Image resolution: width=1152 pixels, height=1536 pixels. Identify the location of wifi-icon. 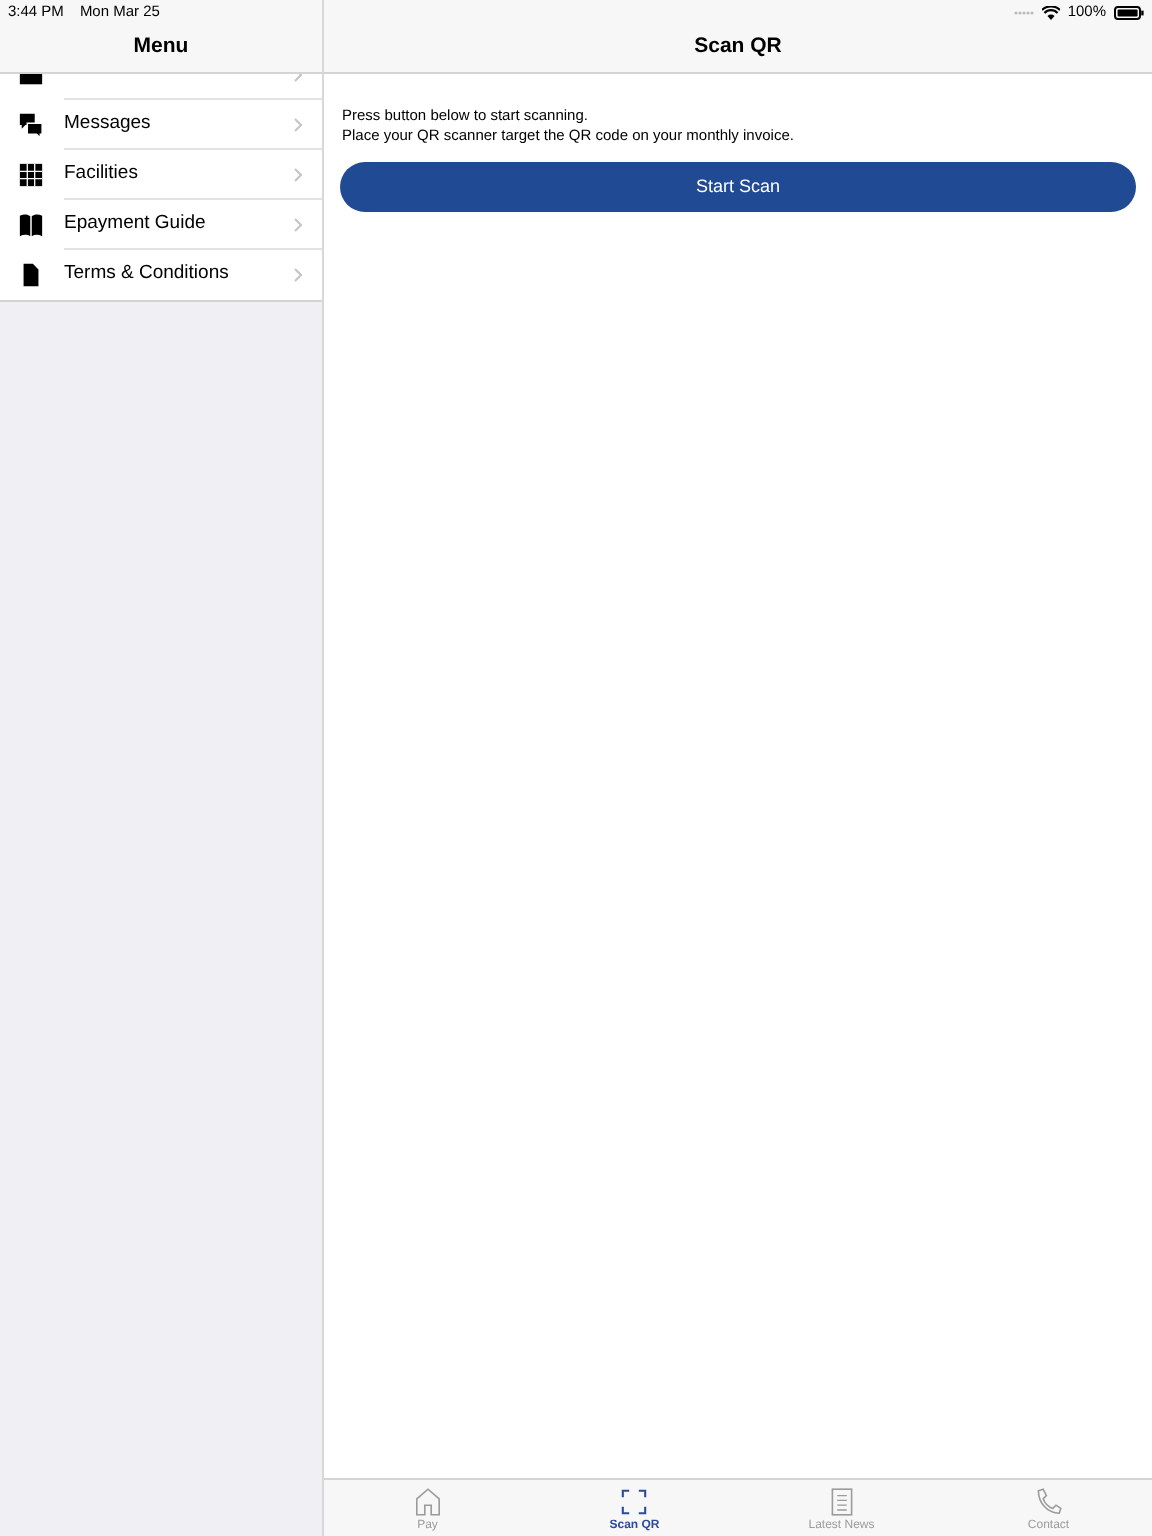
(1050, 12).